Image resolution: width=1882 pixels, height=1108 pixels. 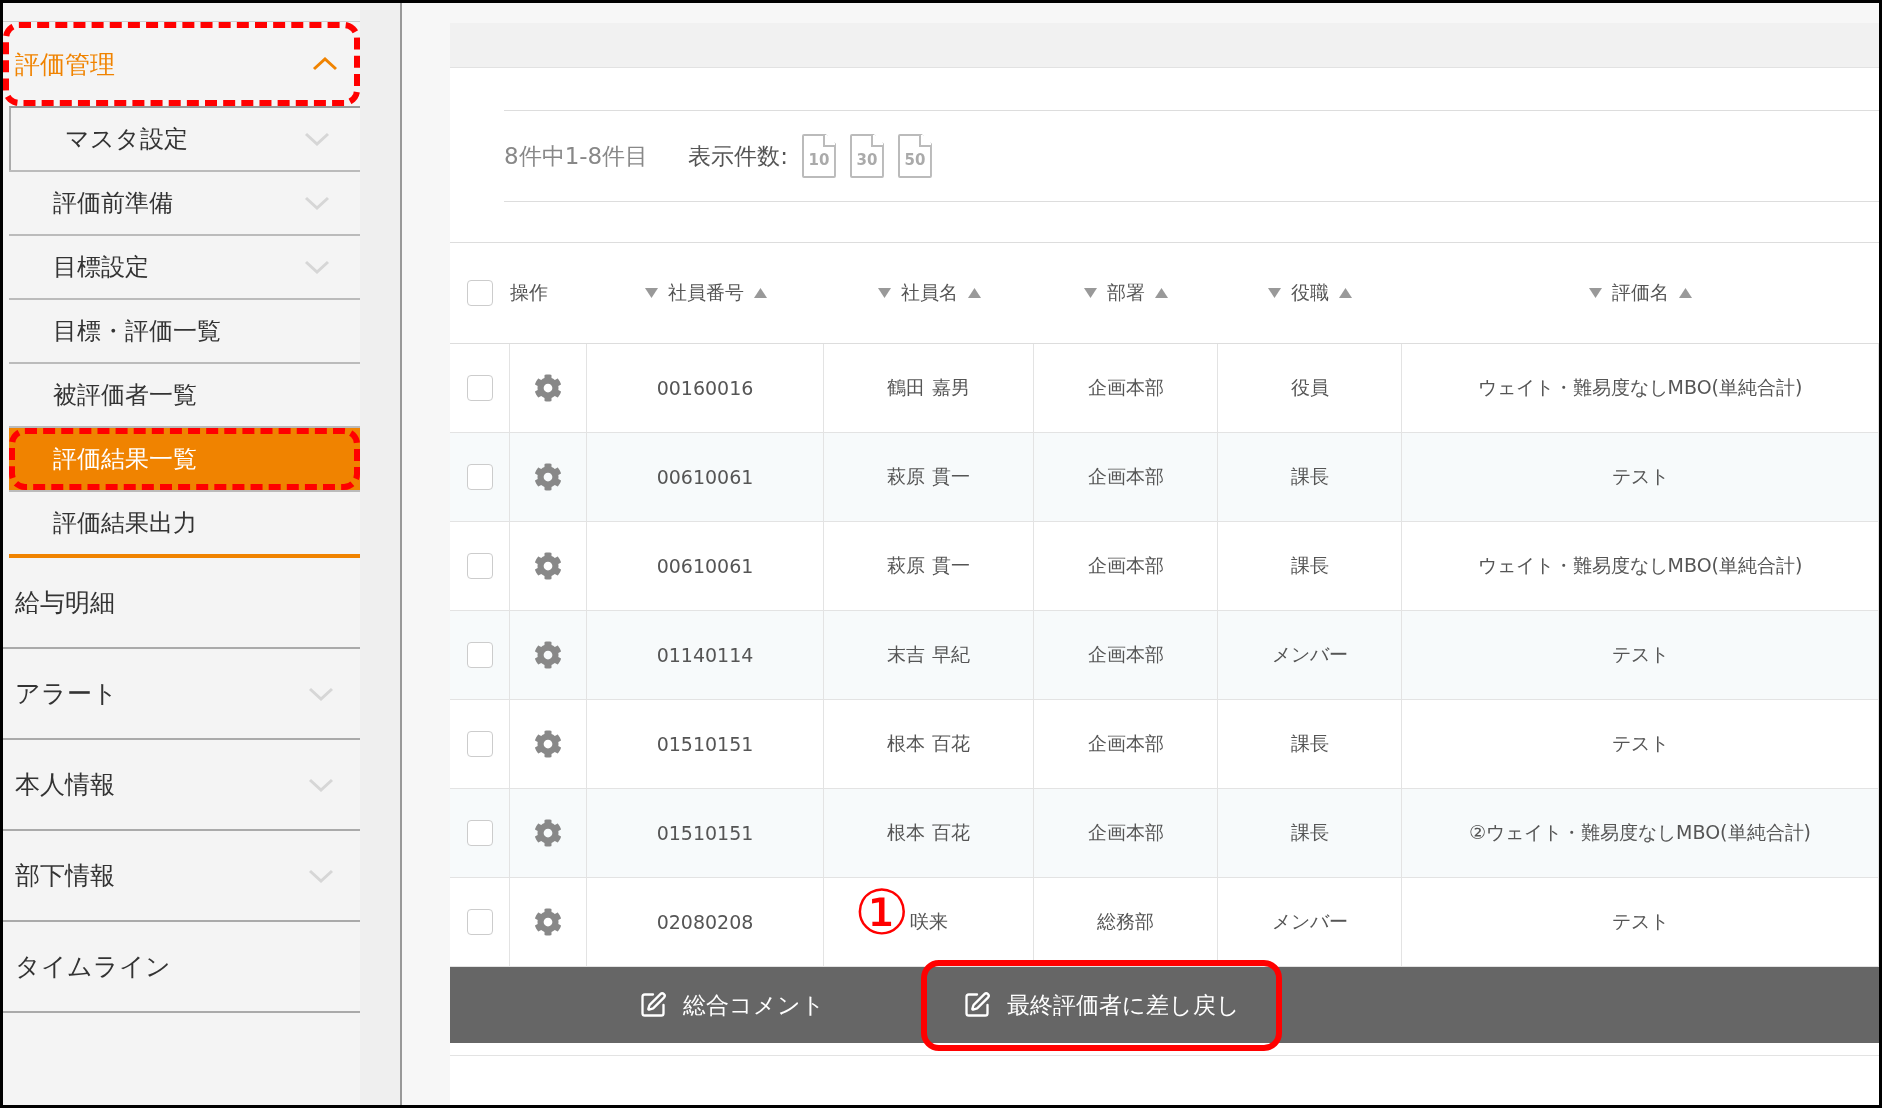 What do you see at coordinates (529, 292) in the screenshot?
I see `column-header: 操作` at bounding box center [529, 292].